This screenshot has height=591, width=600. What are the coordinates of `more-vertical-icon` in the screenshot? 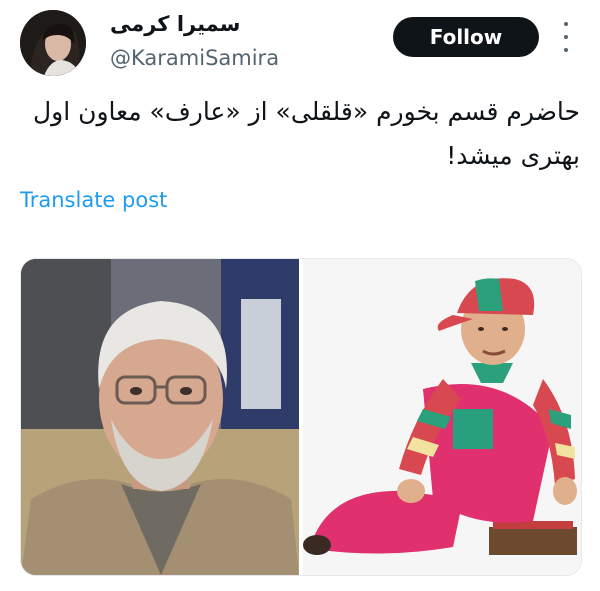 It's located at (566, 37).